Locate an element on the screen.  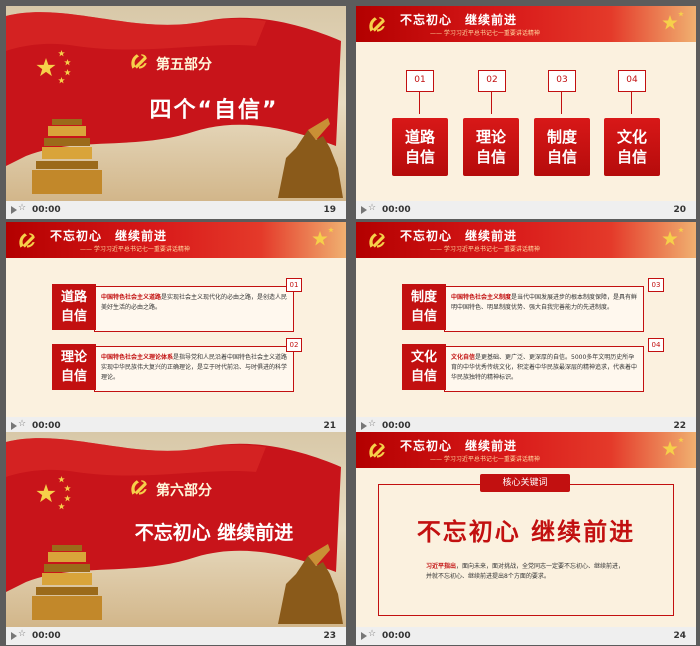
slide-meta-bar: ☆ 00:00 20 is located at coordinates (526, 210).